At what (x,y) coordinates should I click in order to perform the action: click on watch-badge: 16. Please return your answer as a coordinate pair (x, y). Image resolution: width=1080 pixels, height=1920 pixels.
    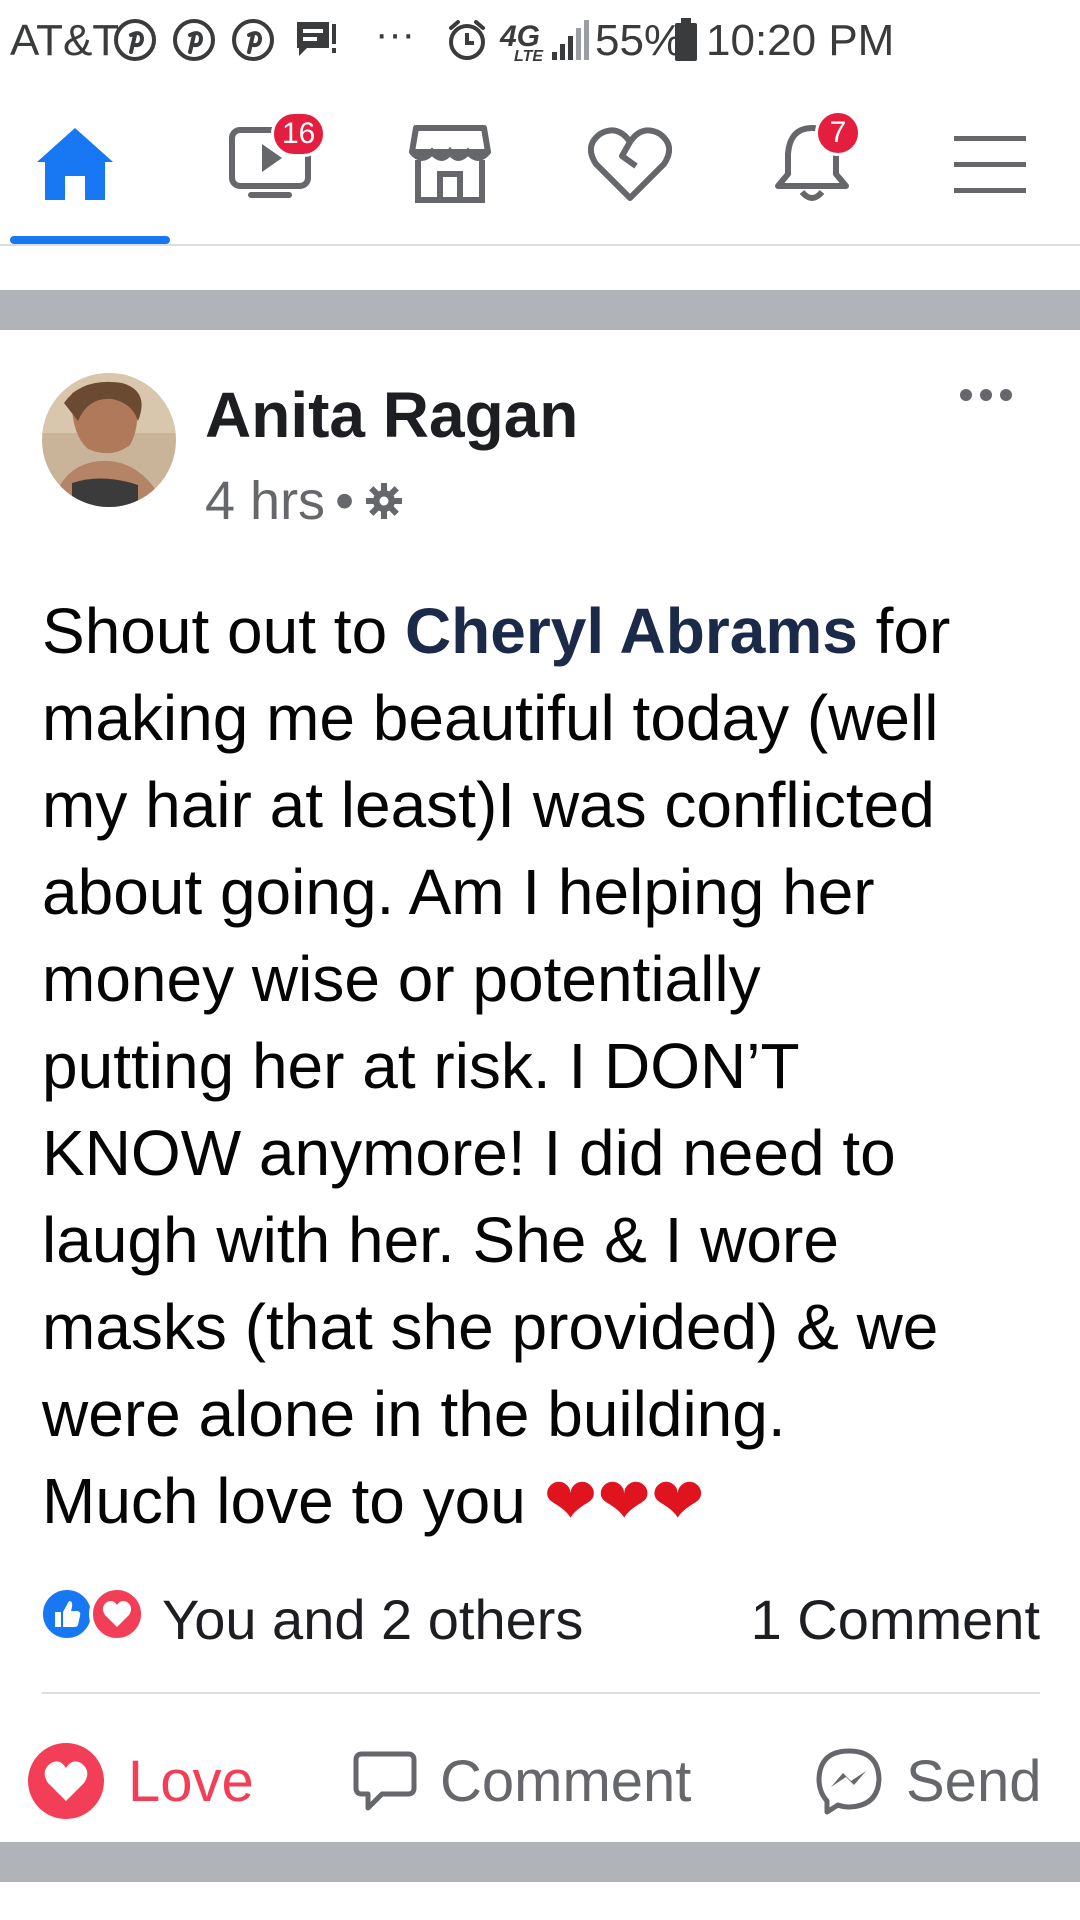
    Looking at the image, I should click on (299, 134).